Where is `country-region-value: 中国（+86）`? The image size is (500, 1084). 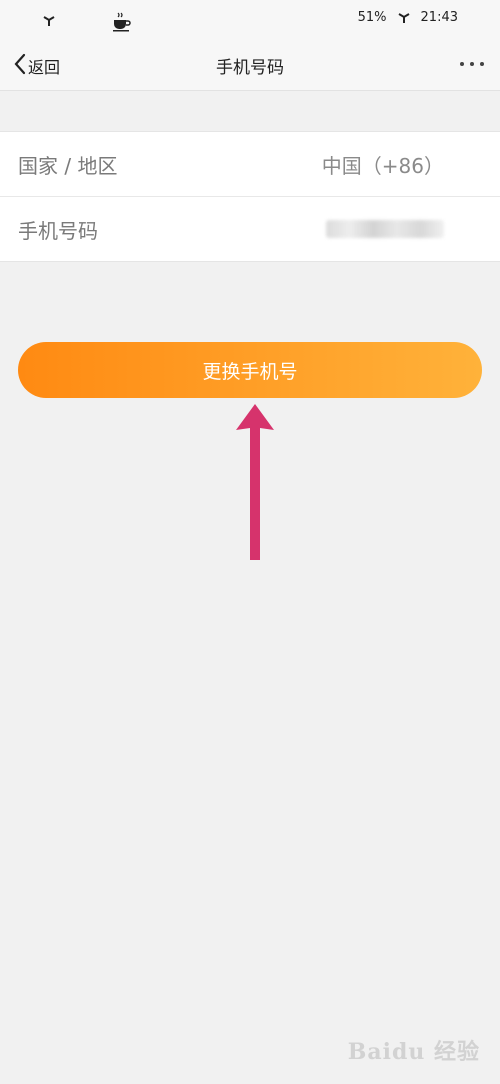 country-region-value: 中国（+86） is located at coordinates (382, 165).